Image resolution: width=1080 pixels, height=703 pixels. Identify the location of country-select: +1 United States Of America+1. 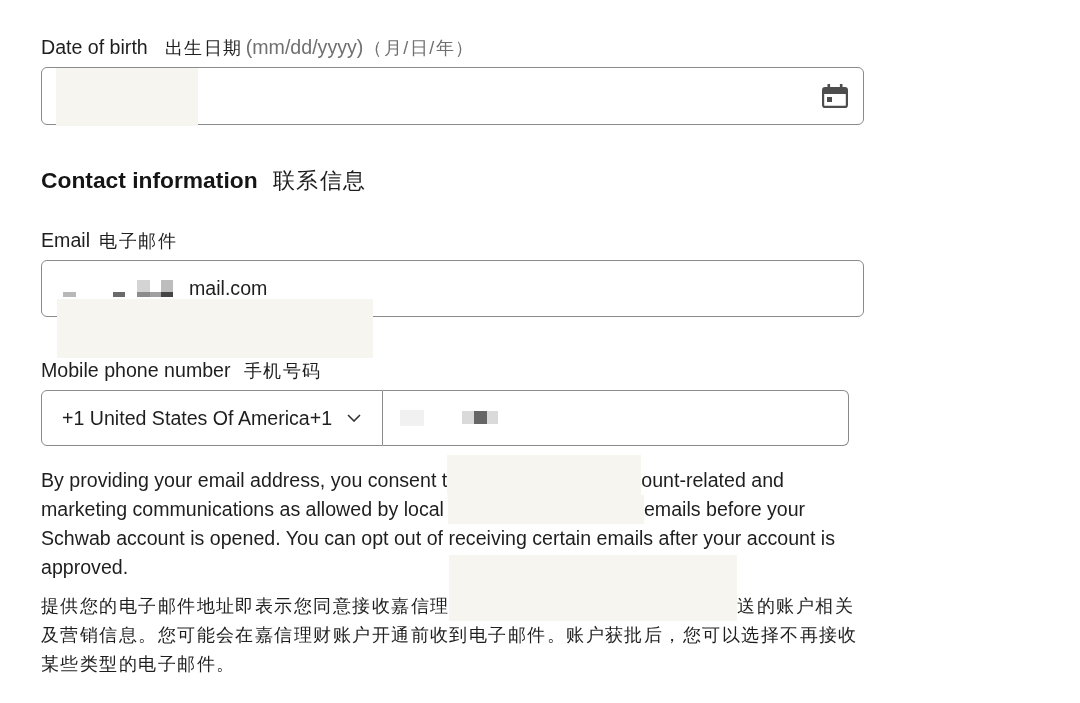
(212, 418).